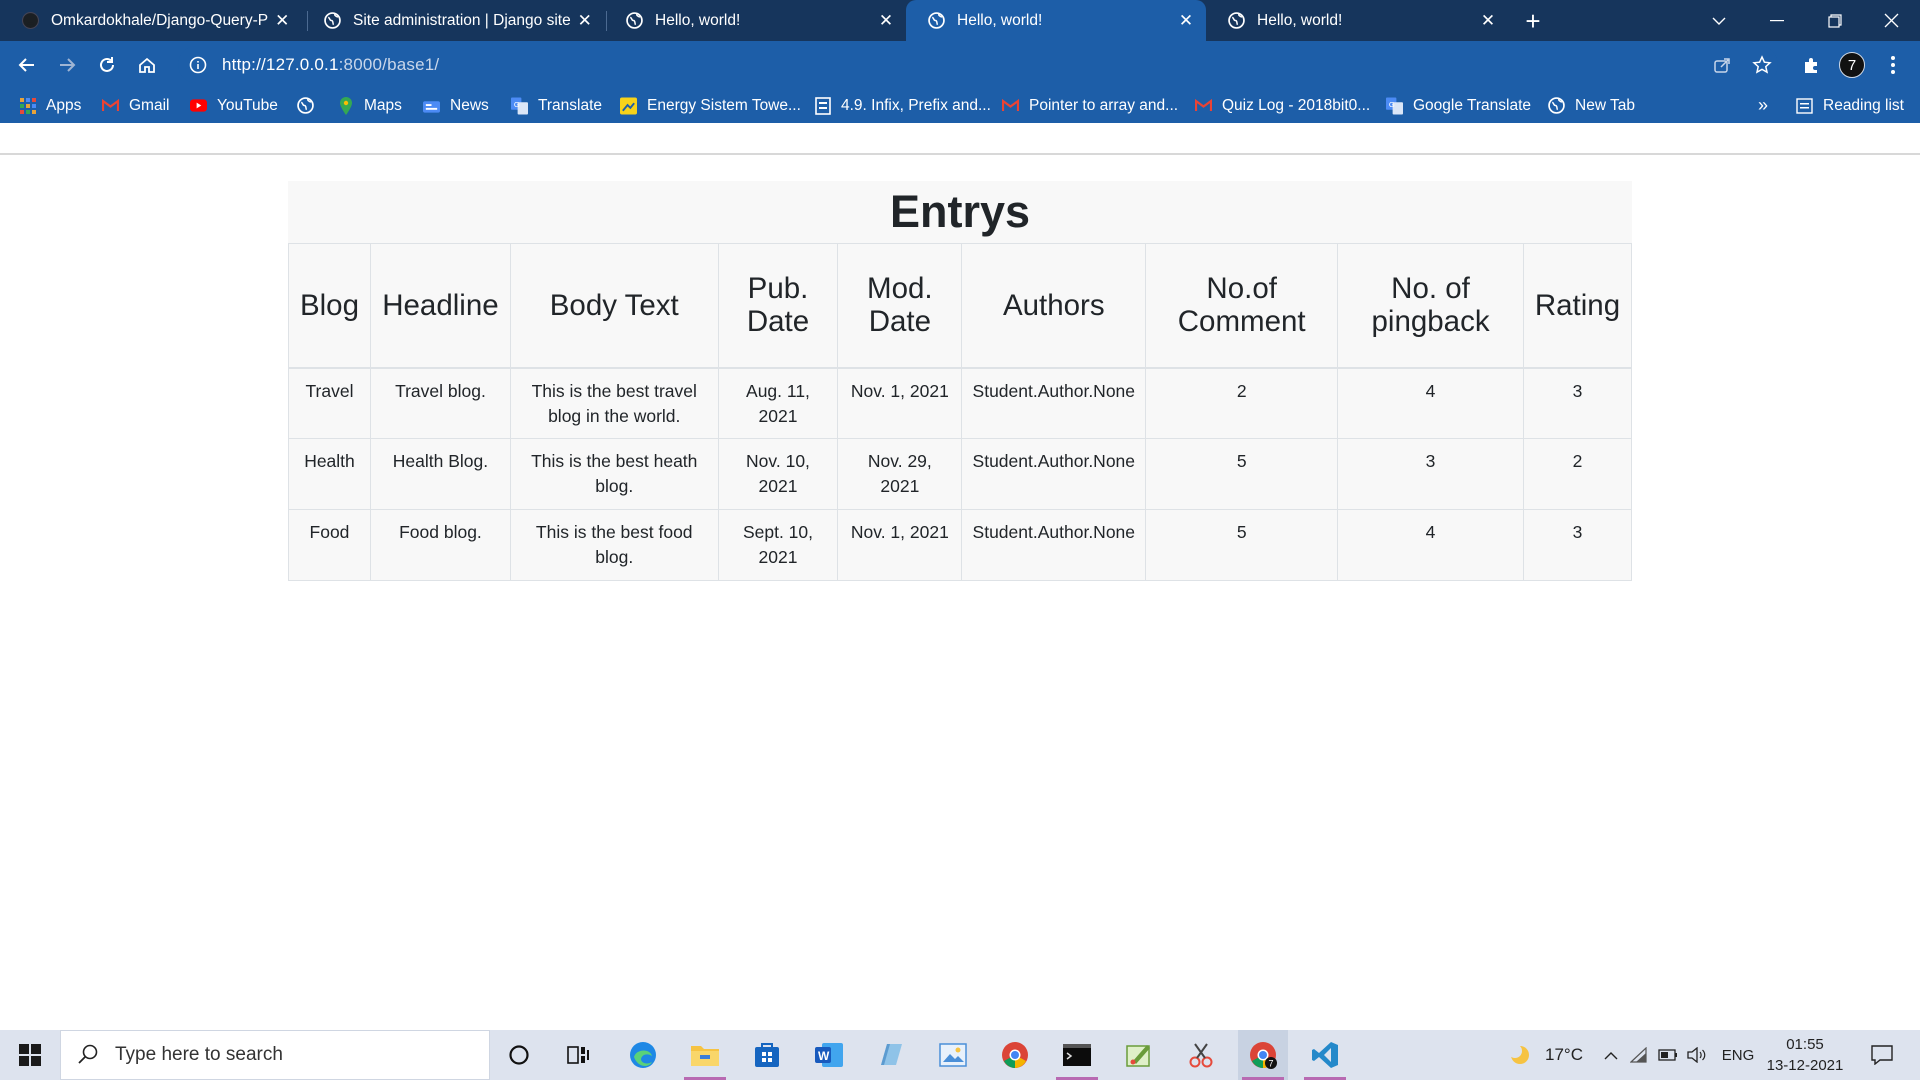 The width and height of the screenshot is (1920, 1080). Describe the element at coordinates (369, 105) in the screenshot. I see `bookmark-maps: Maps` at that location.